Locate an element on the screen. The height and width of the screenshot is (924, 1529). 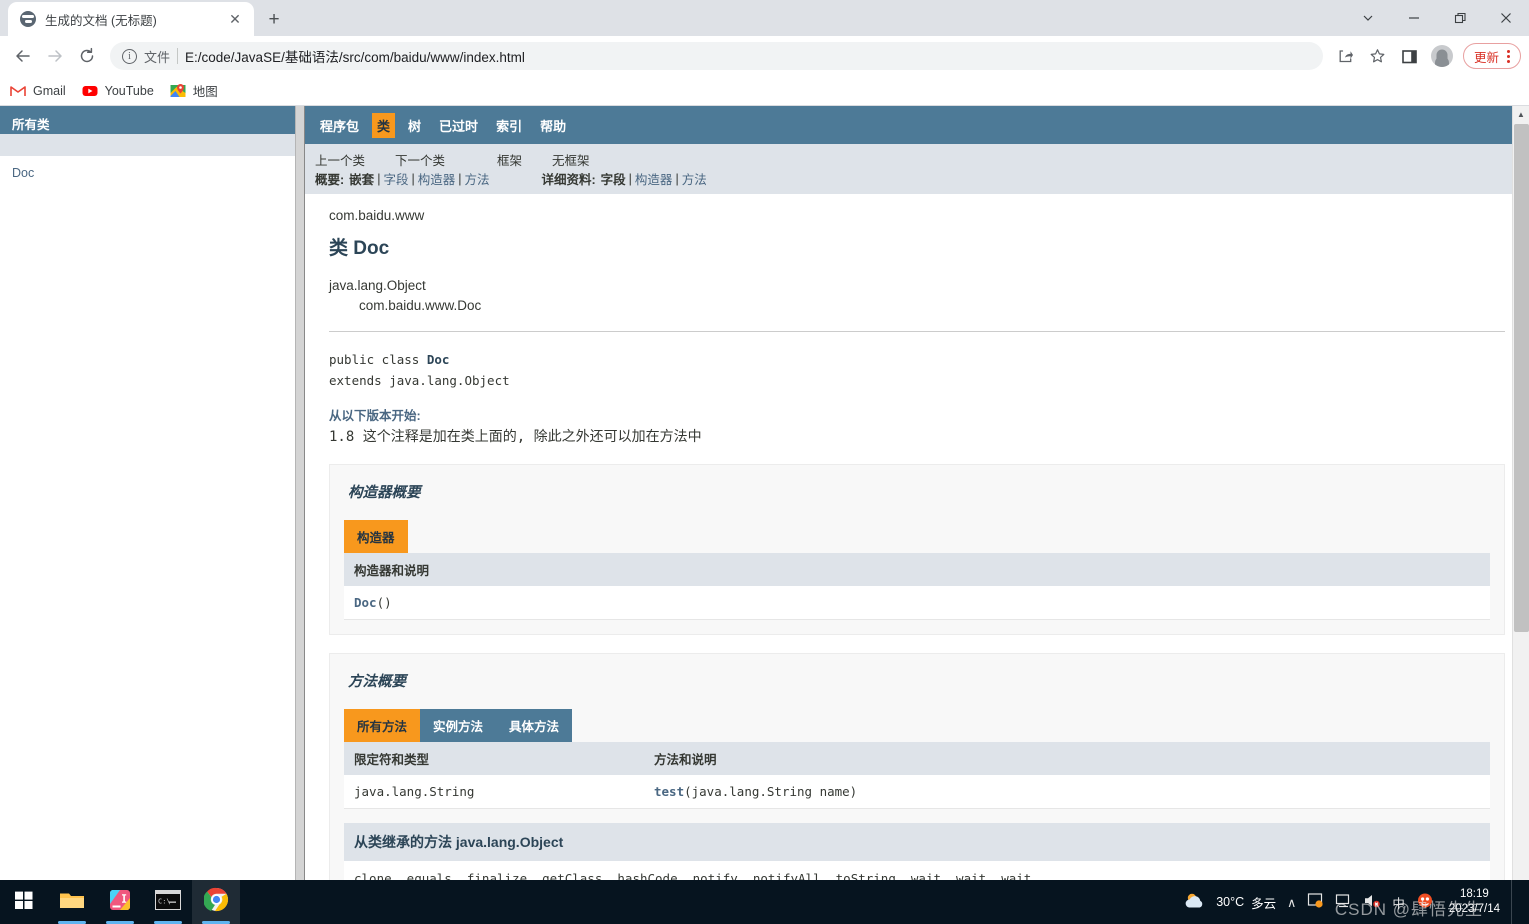
windows-logo-icon is located at coordinates (24, 902).